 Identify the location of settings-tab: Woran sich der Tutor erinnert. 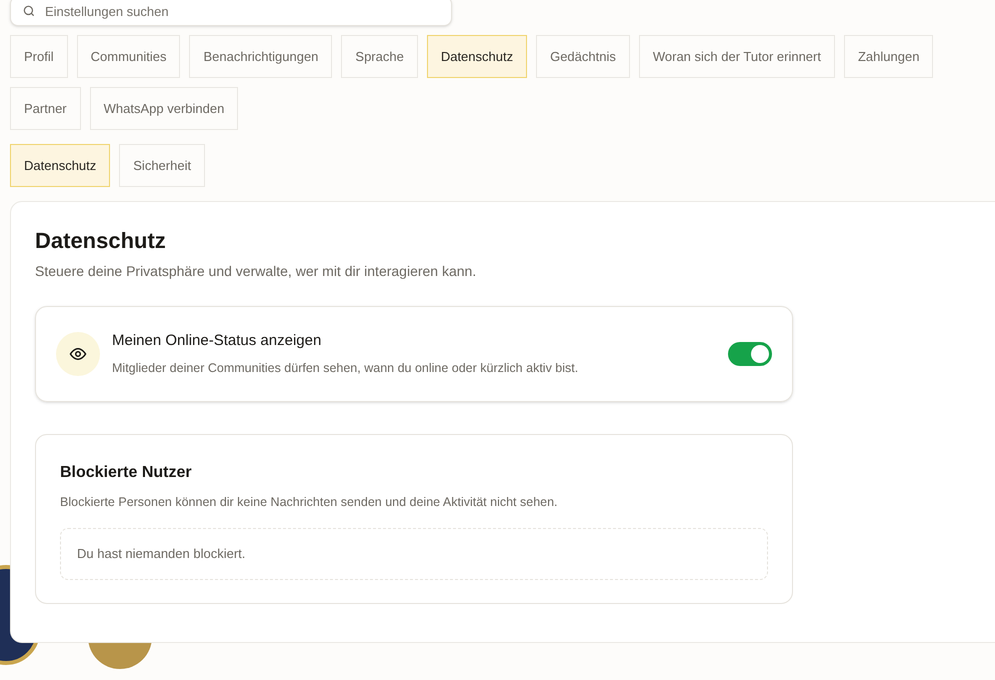
(736, 56).